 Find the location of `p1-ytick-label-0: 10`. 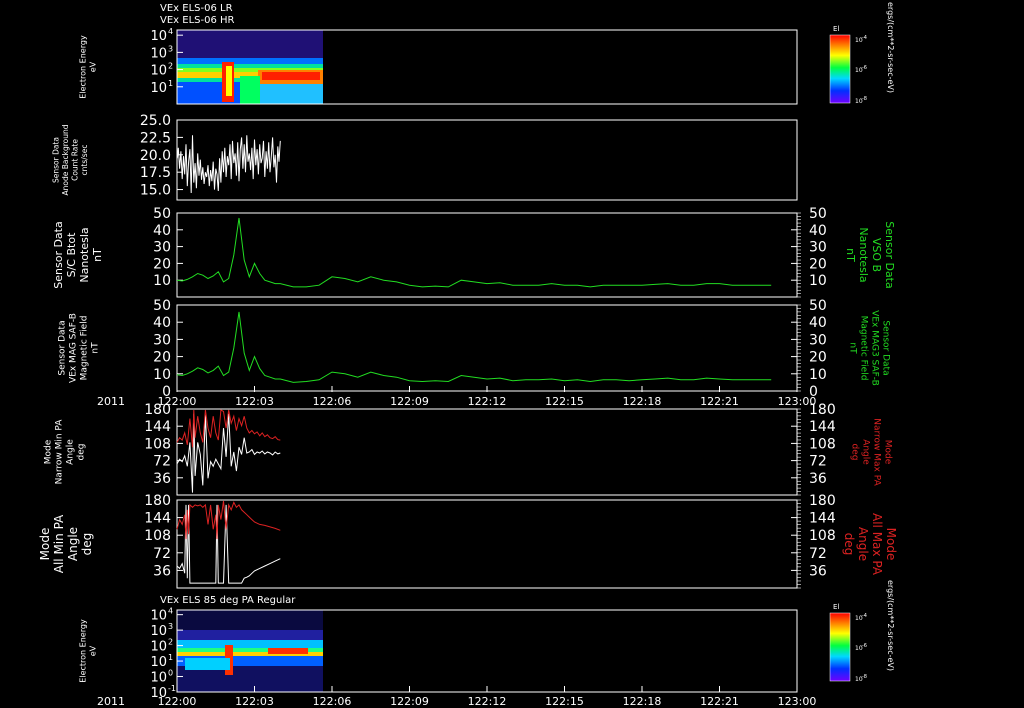

p1-ytick-label-0: 10 is located at coordinates (158, 88).